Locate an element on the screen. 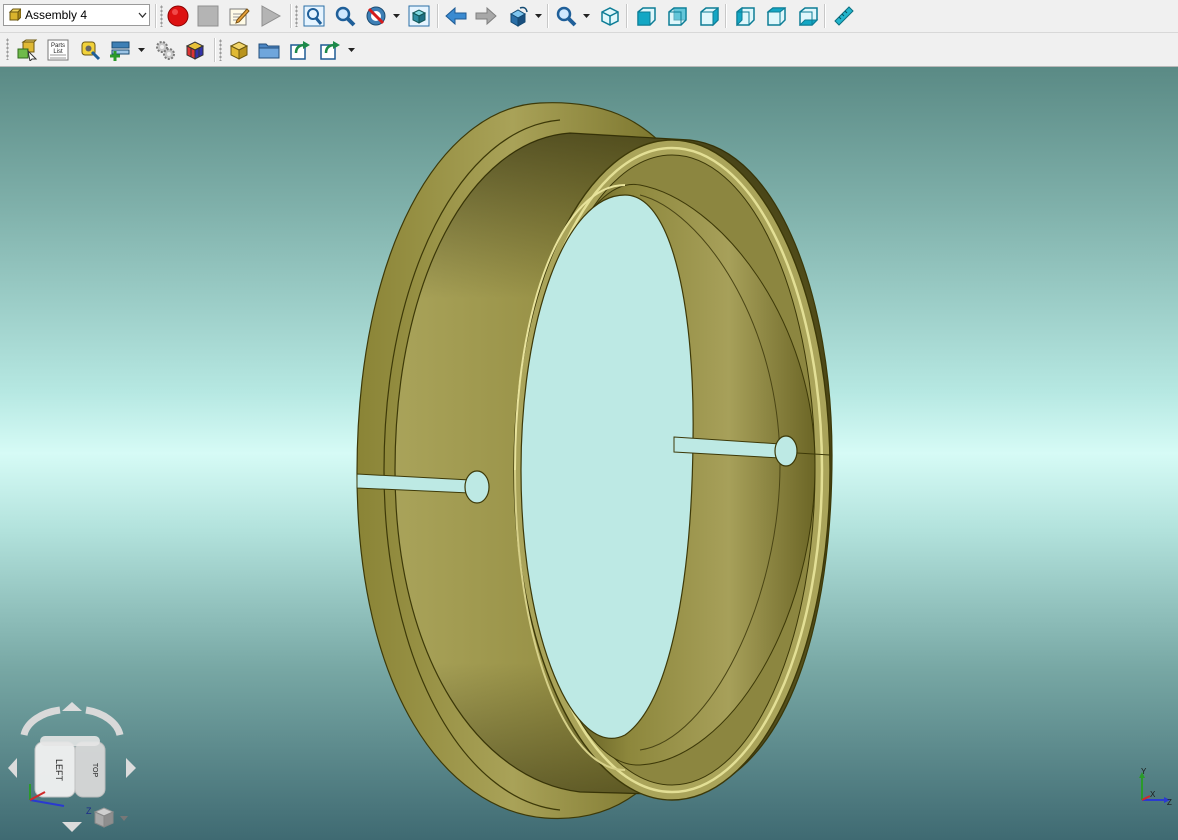  back-view-cube-icon is located at coordinates (677, 16).